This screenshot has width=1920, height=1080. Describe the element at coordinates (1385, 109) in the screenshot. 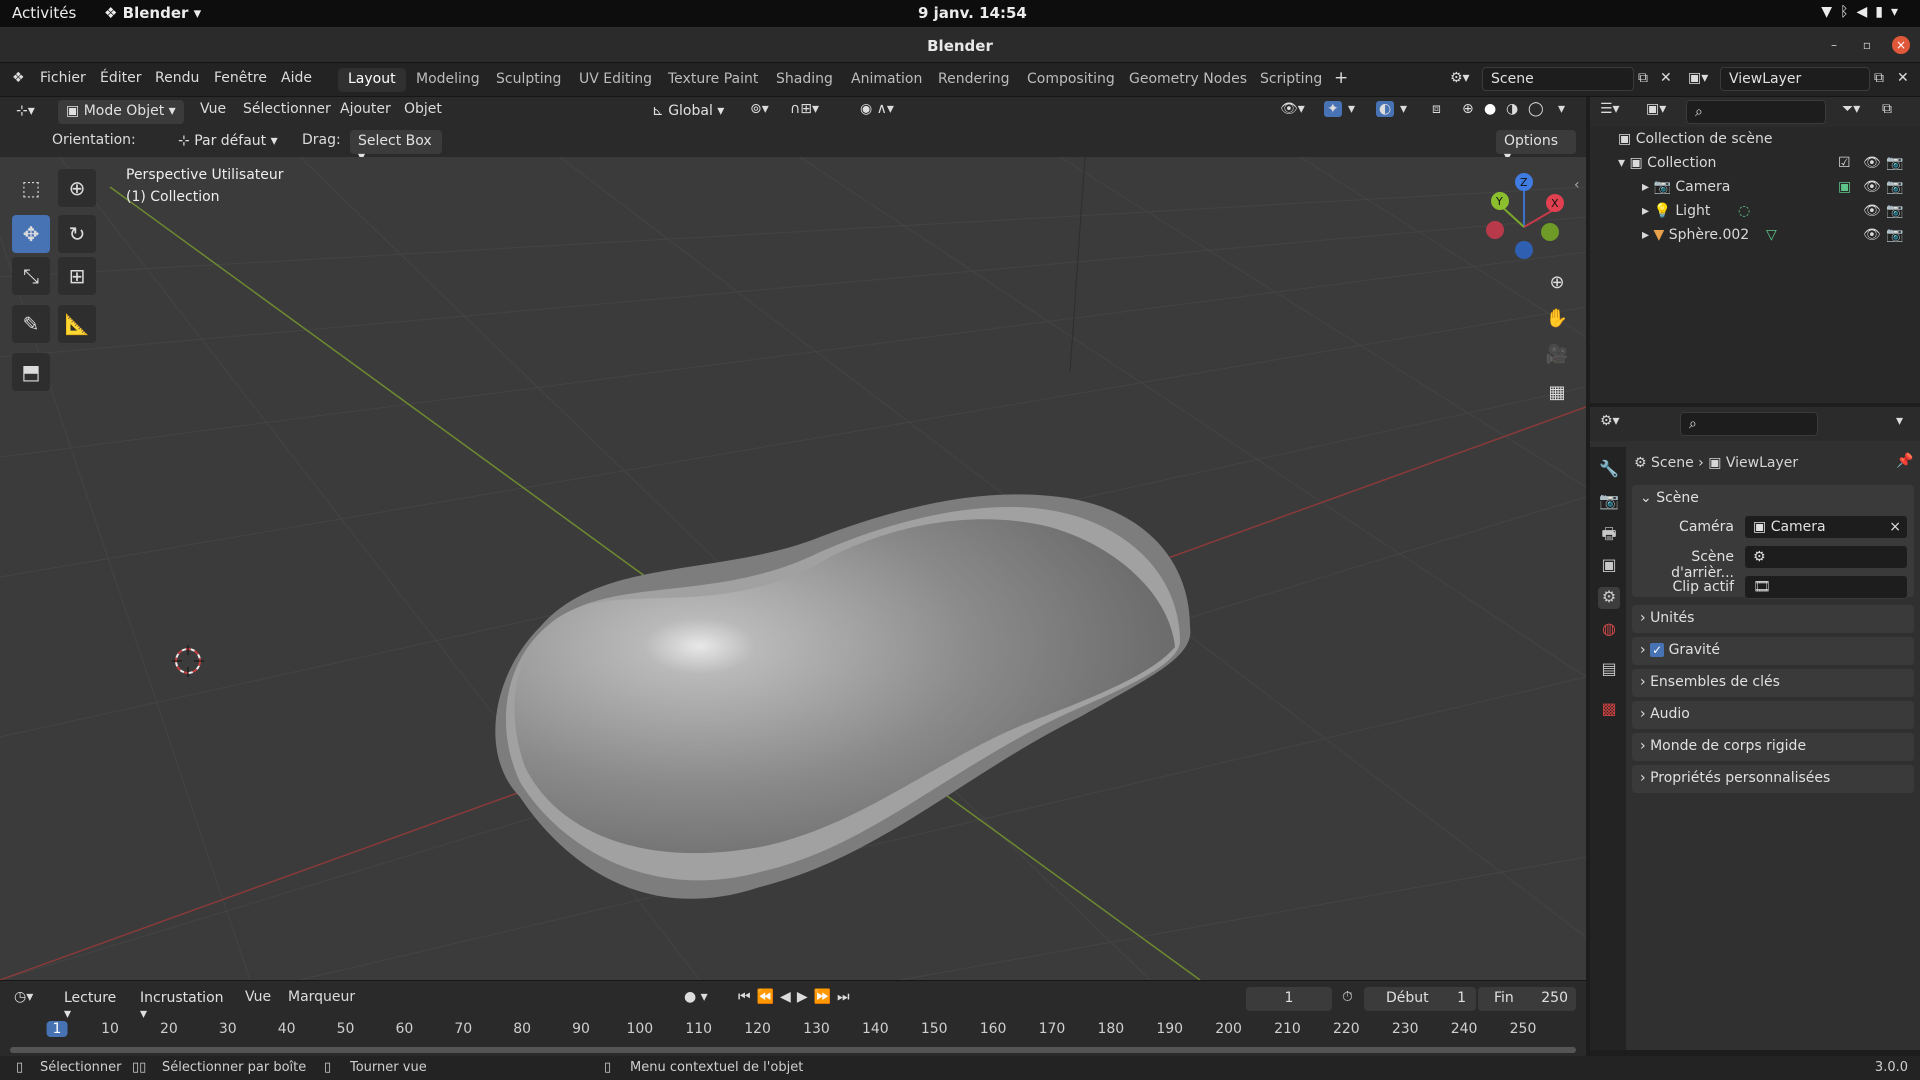

I see `overlay-toggle-icon: ◐` at that location.